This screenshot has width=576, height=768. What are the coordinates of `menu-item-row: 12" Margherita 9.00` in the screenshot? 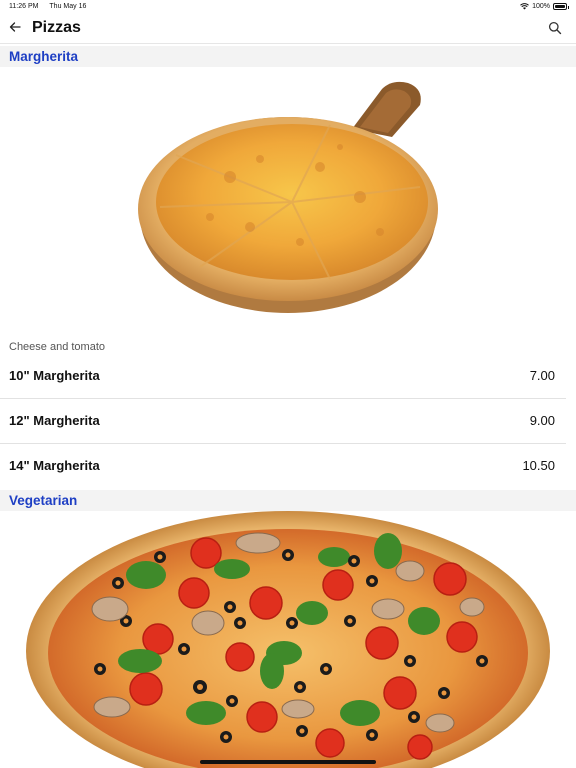 It's located at (283, 421).